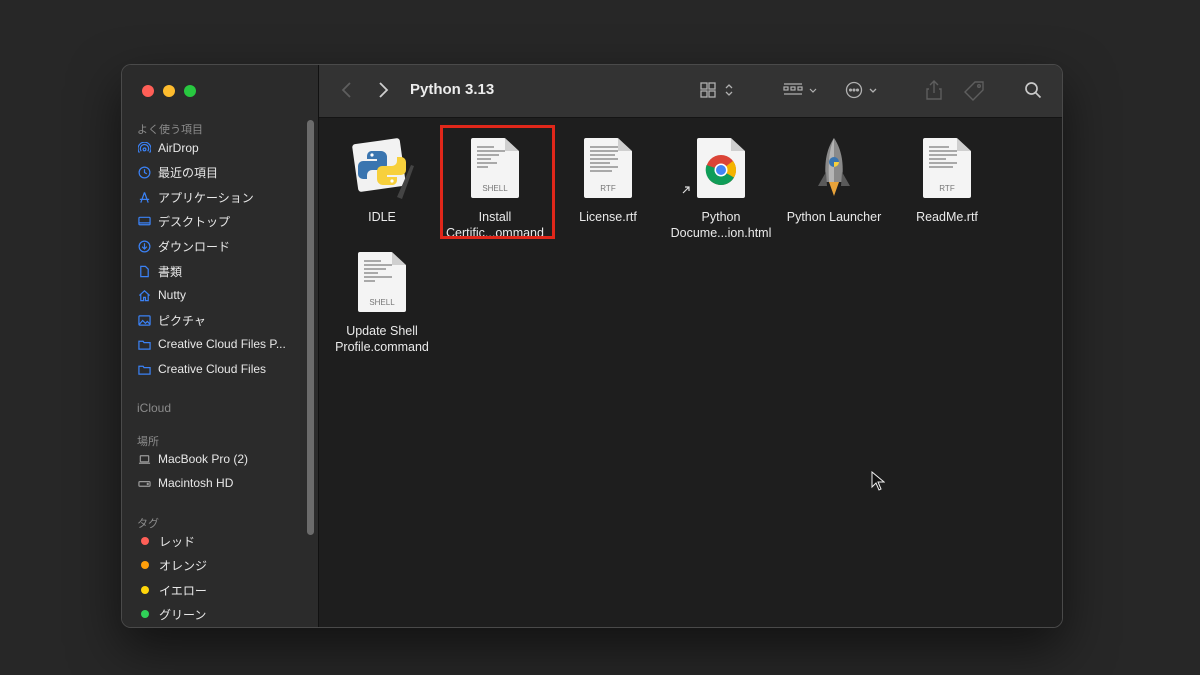 The height and width of the screenshot is (675, 1200). Describe the element at coordinates (170, 271) in the screenshot. I see `sidebar-item-label: 書類` at that location.